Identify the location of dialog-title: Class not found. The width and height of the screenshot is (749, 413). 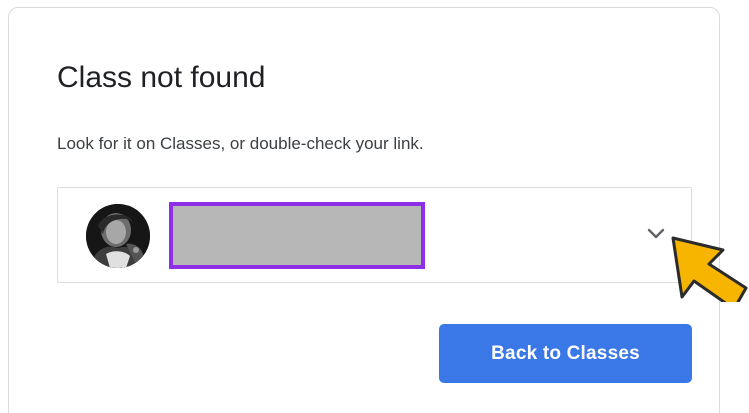
(161, 77).